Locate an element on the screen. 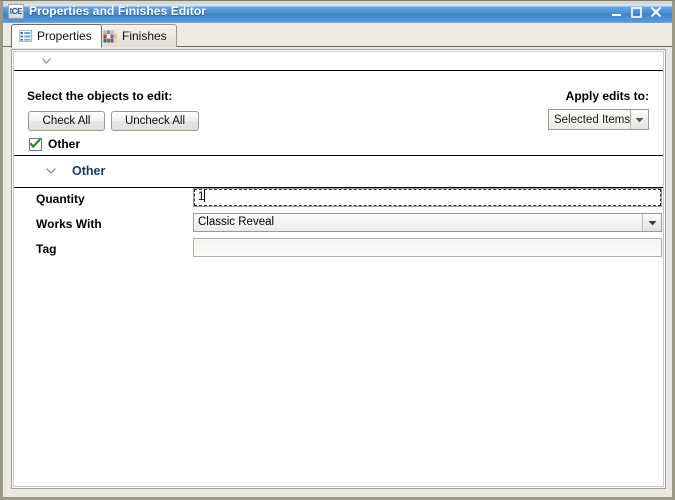  maximize-icon is located at coordinates (636, 12).